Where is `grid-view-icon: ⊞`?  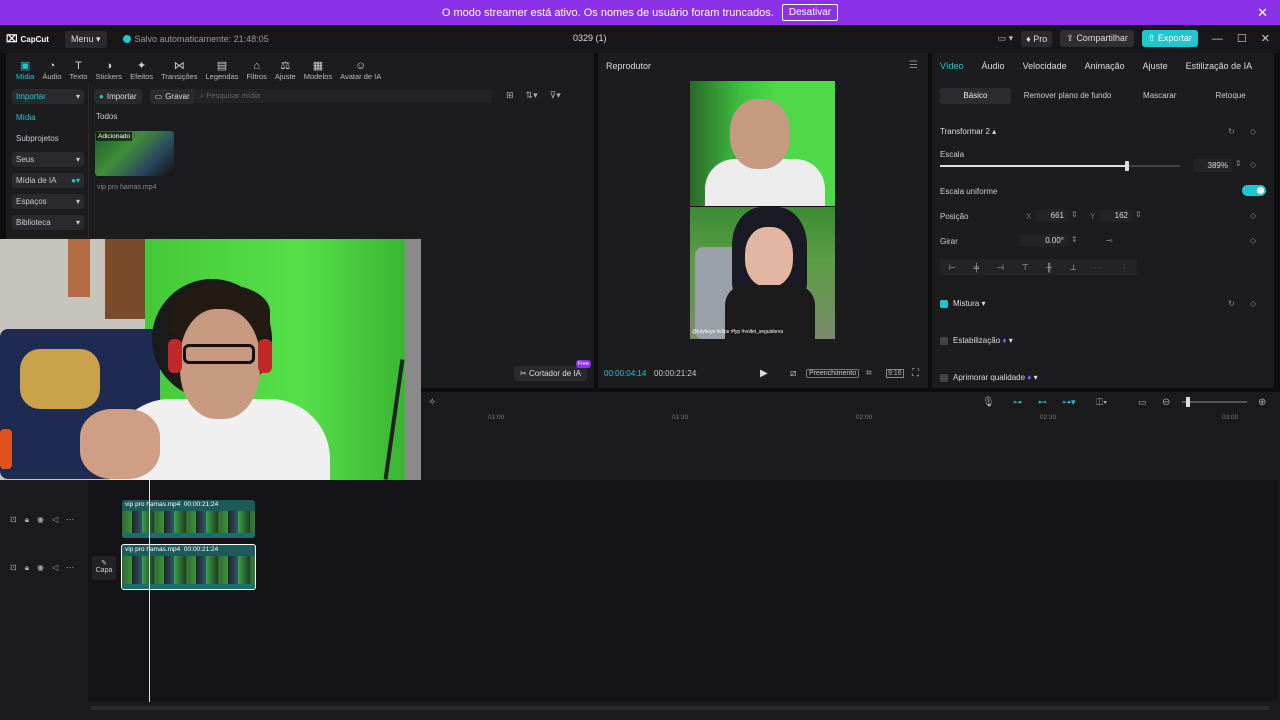 grid-view-icon: ⊞ is located at coordinates (510, 95).